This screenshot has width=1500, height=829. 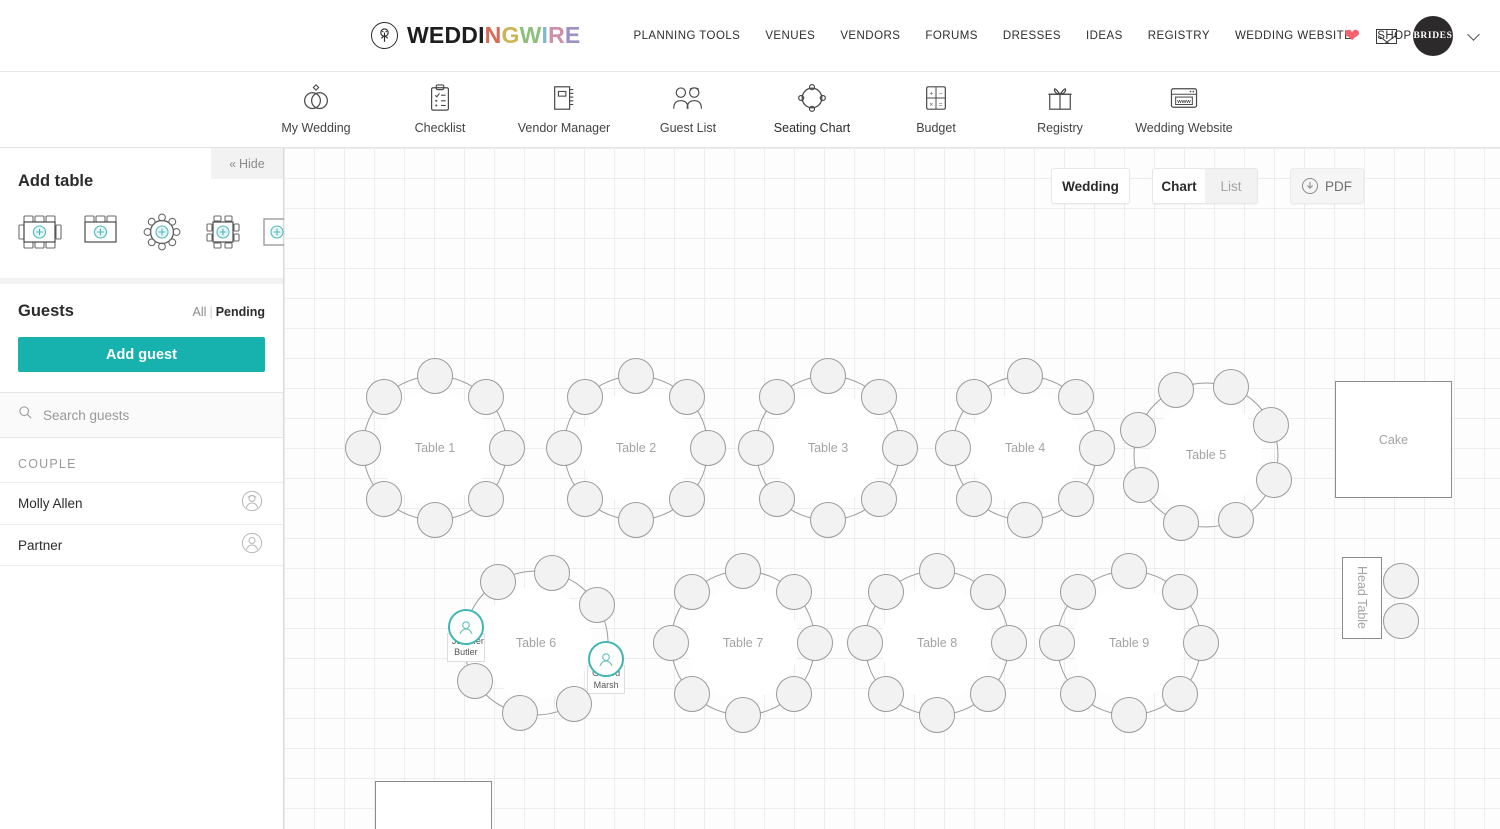 What do you see at coordinates (1393, 439) in the screenshot?
I see `canvas-object-cake: Cake` at bounding box center [1393, 439].